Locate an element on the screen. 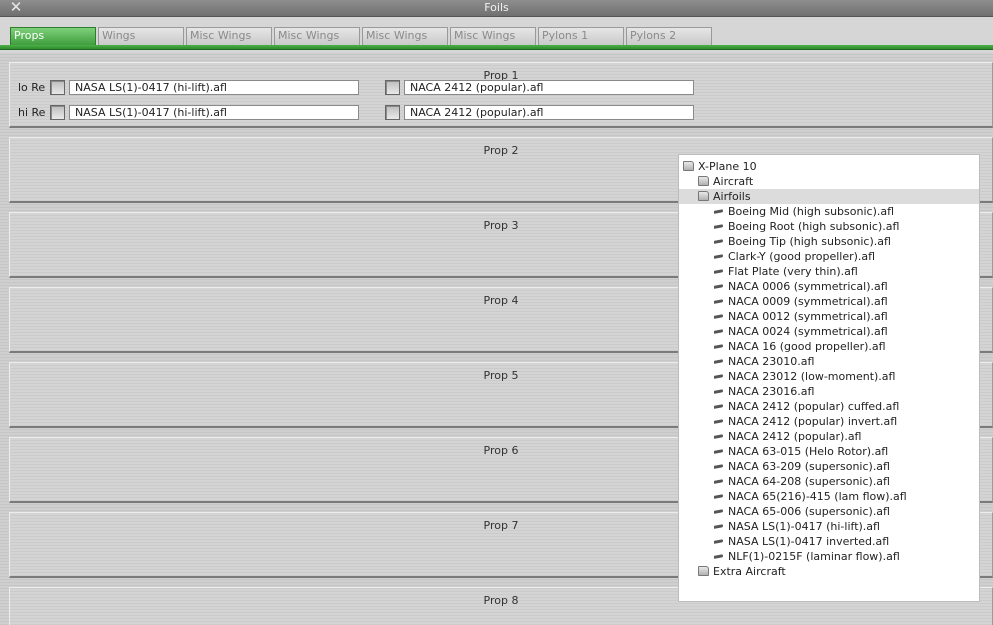 This screenshot has width=993, height=625. tree-item-extra-aircraft: Extra Aircraft is located at coordinates (829, 571).